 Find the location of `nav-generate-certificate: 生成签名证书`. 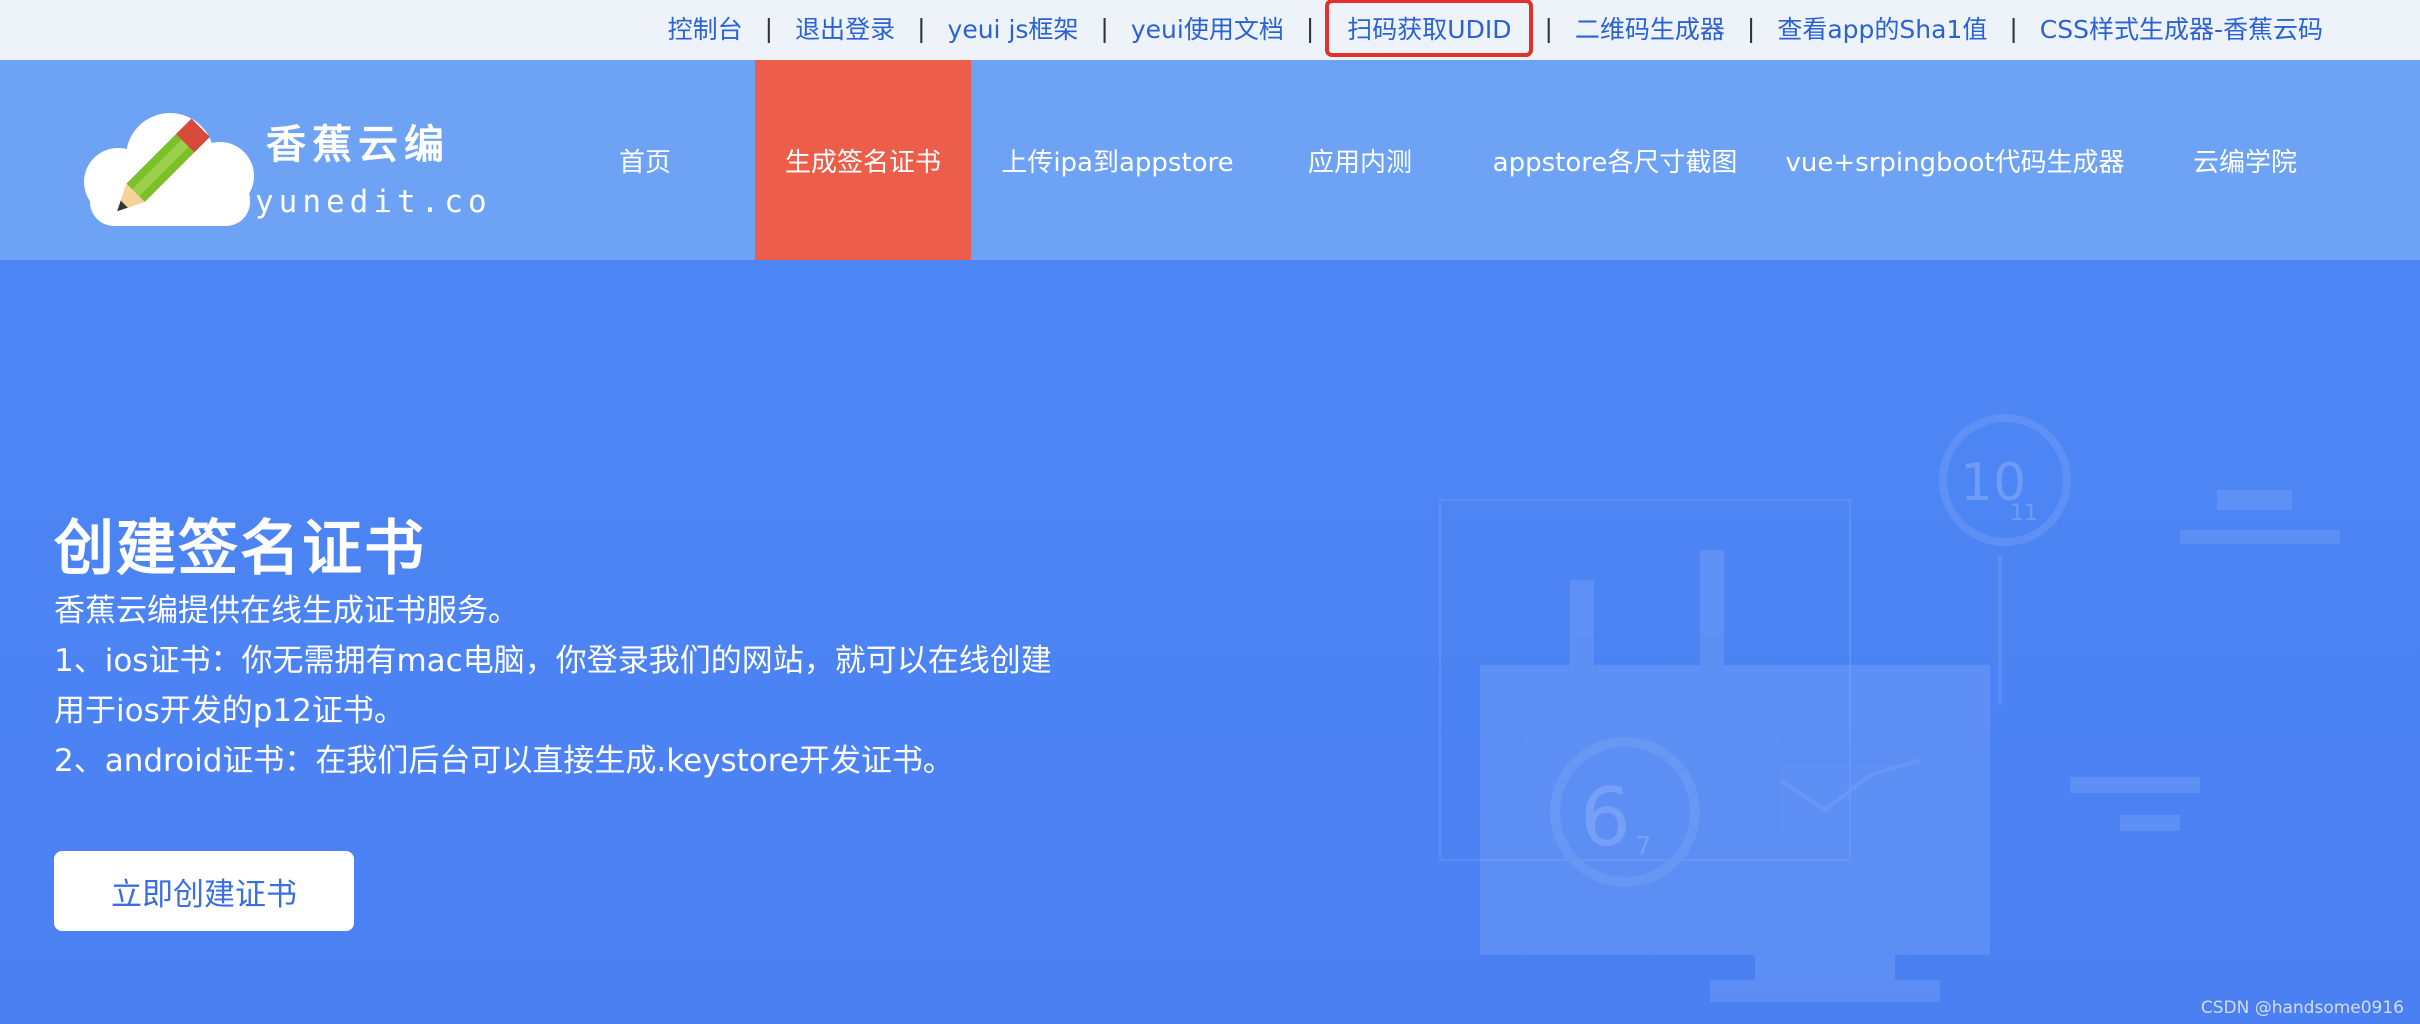

nav-generate-certificate: 生成签名证书 is located at coordinates (863, 160).